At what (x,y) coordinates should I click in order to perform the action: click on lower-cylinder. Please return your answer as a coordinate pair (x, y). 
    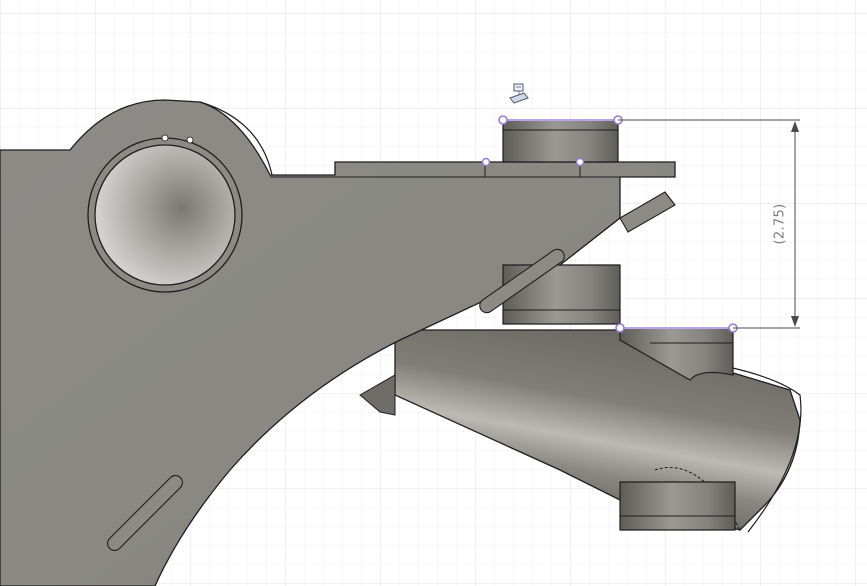
    Looking at the image, I should click on (677, 506).